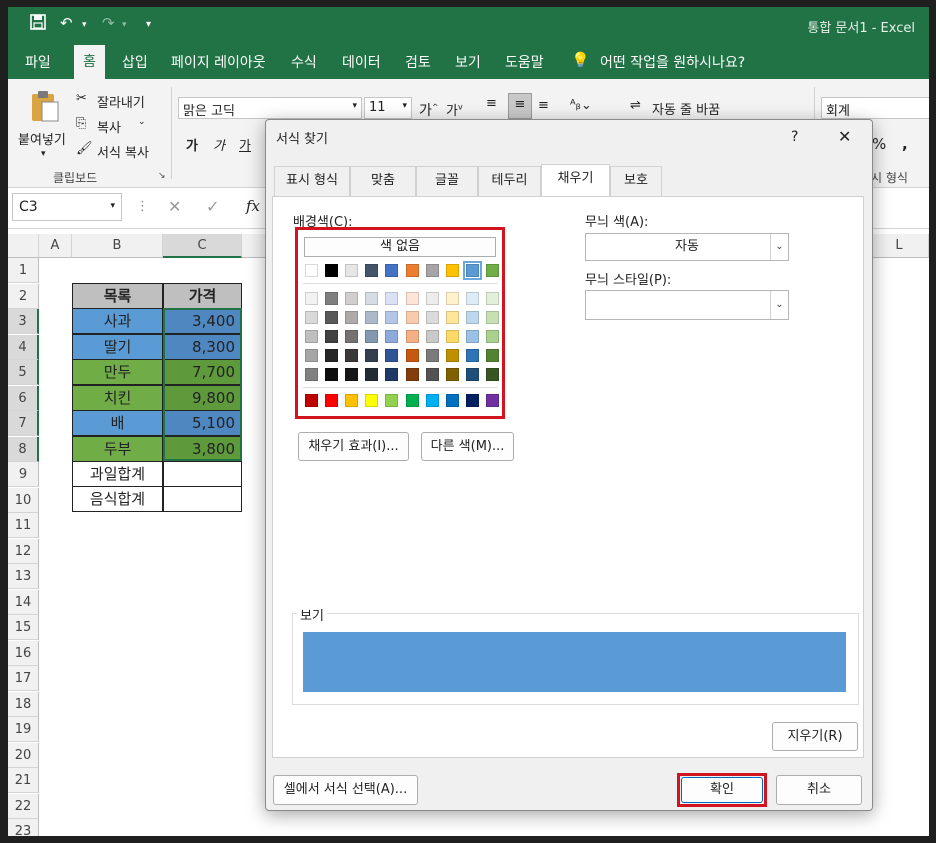 The height and width of the screenshot is (843, 936). What do you see at coordinates (23, 780) in the screenshot?
I see `row-header: 21` at bounding box center [23, 780].